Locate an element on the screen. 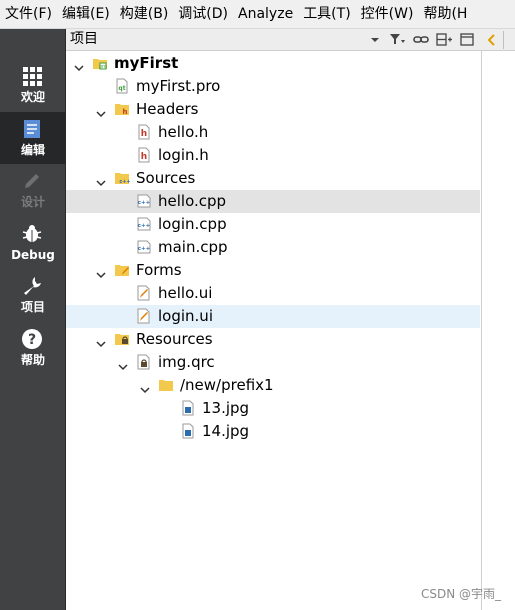 This screenshot has height=610, width=515. tree-item-label: login.cpp is located at coordinates (192, 224).